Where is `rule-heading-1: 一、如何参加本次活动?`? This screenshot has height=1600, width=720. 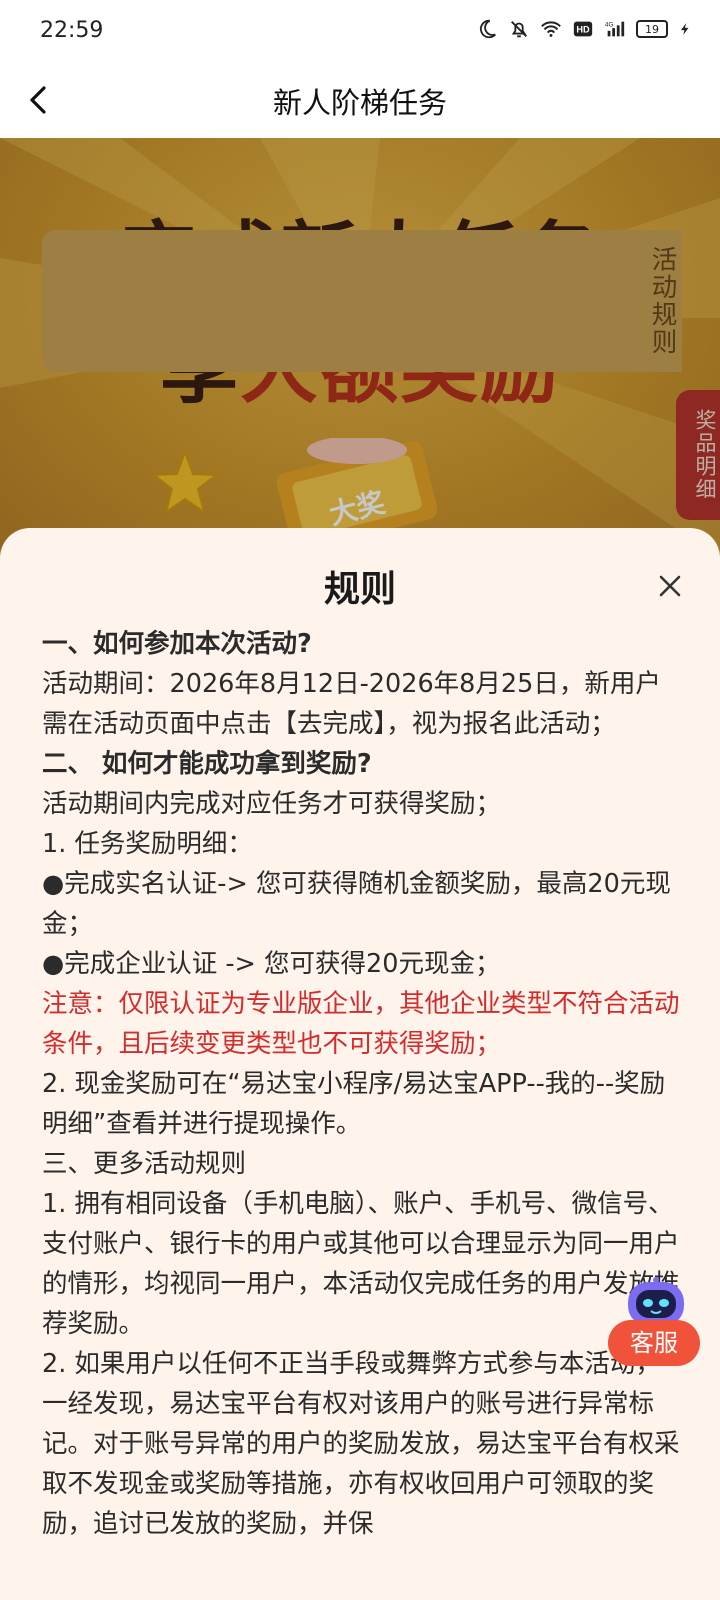 rule-heading-1: 一、如何参加本次活动? is located at coordinates (177, 644).